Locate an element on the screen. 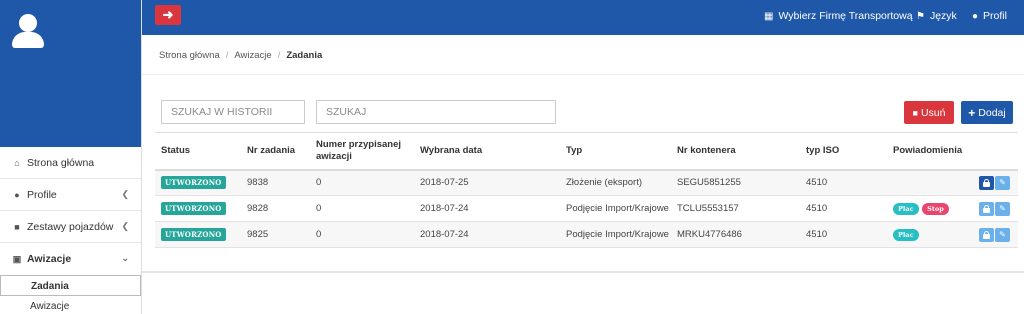 The width and height of the screenshot is (1024, 314). sidebar-item-label: Profile is located at coordinates (42, 194).